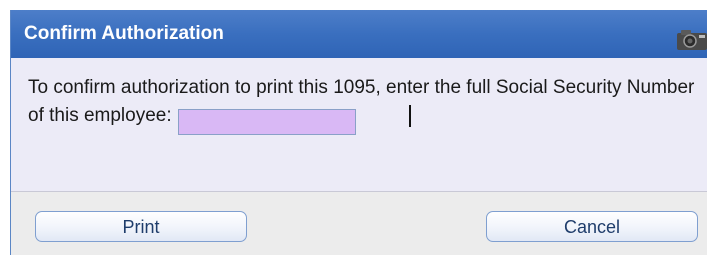  What do you see at coordinates (124, 33) in the screenshot?
I see `dialog-title: Confirm Authorization` at bounding box center [124, 33].